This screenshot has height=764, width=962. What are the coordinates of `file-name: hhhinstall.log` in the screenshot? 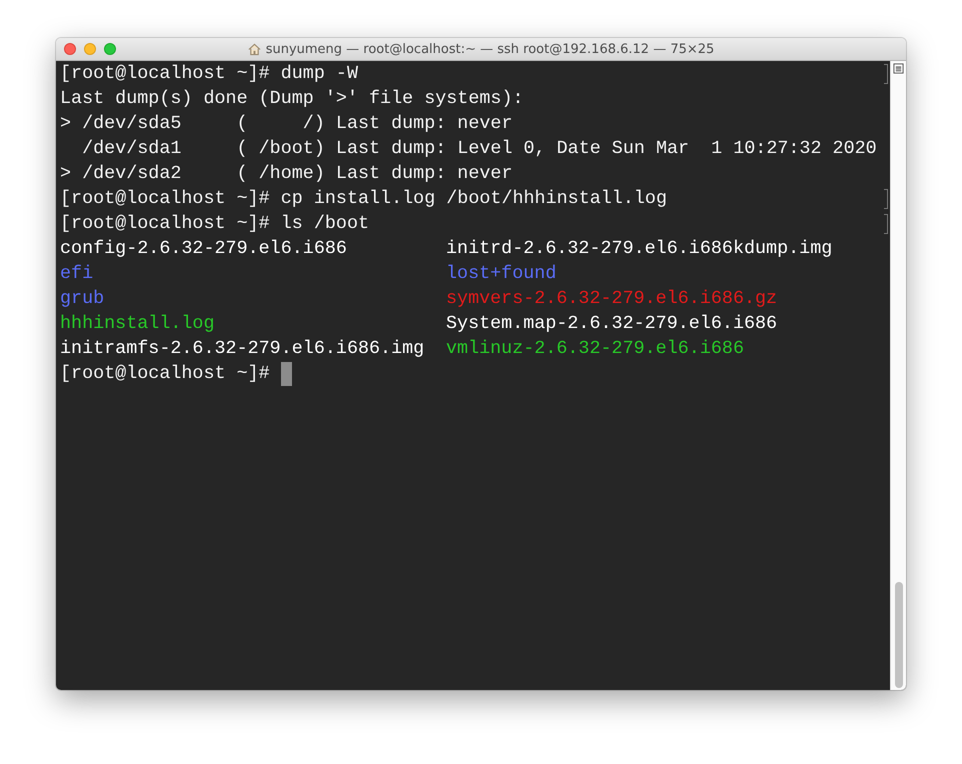 It's located at (138, 324).